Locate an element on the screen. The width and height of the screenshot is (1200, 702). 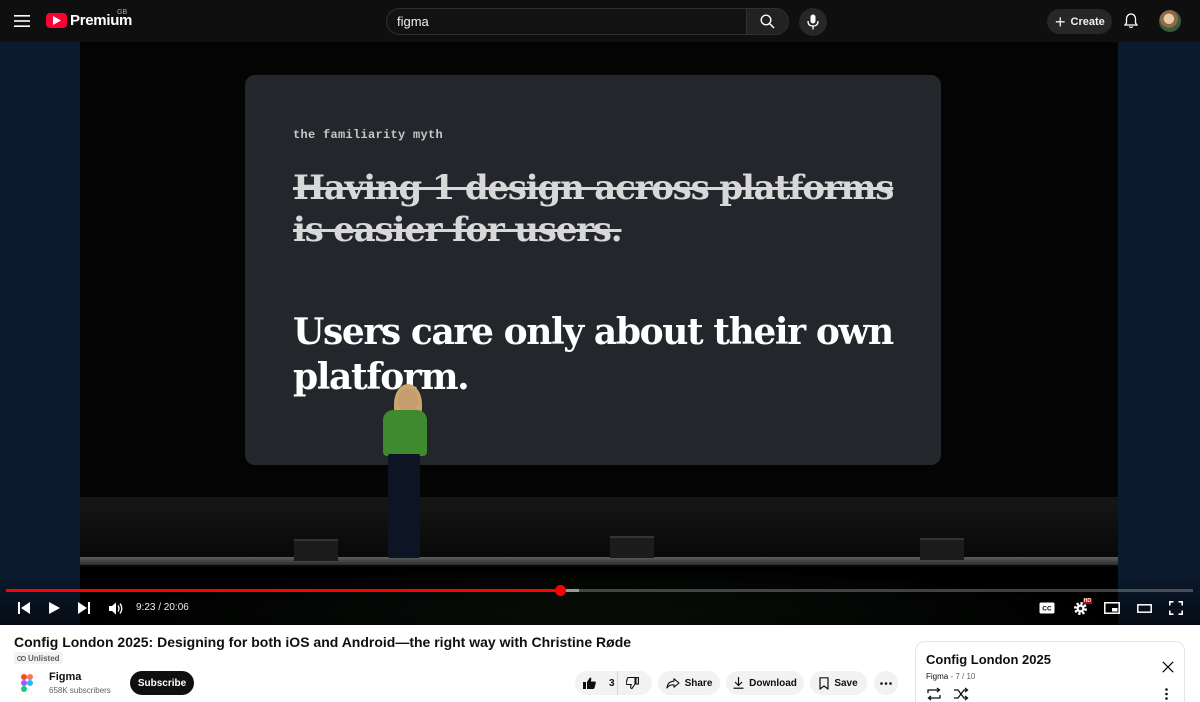
speaker-trousers is located at coordinates (404, 506).